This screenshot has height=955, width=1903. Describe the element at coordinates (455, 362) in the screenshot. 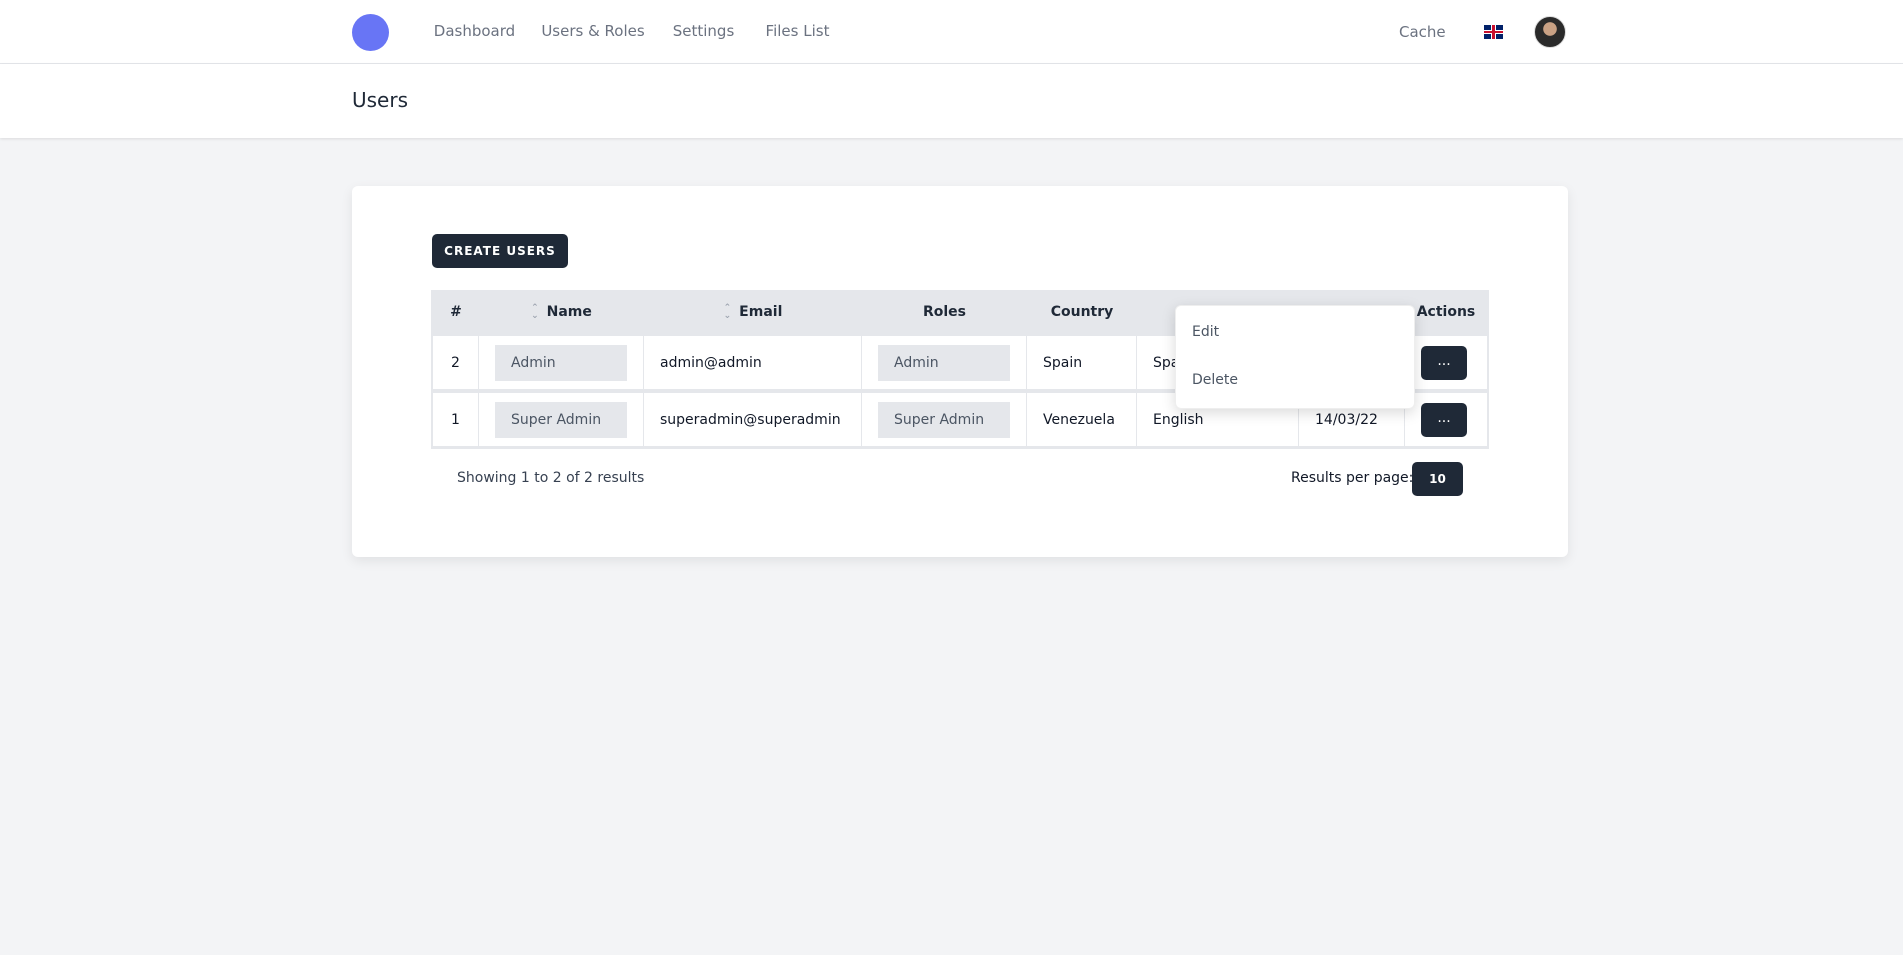

I see `cell-id: 2` at that location.